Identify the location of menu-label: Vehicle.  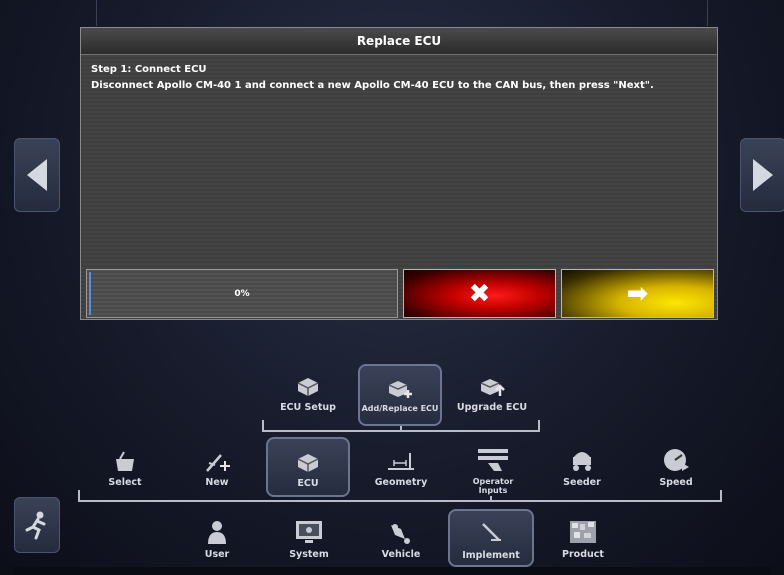
(401, 554).